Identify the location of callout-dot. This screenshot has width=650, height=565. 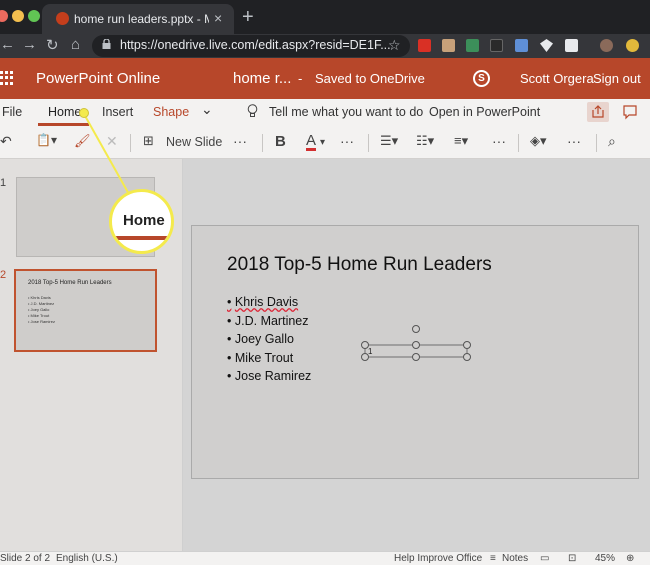
(84, 113).